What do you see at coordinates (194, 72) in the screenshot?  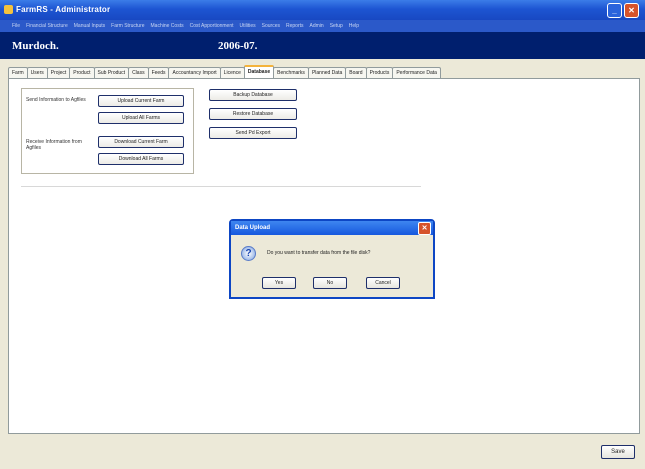 I see `tab-accountancy-import: Accountancy Import` at bounding box center [194, 72].